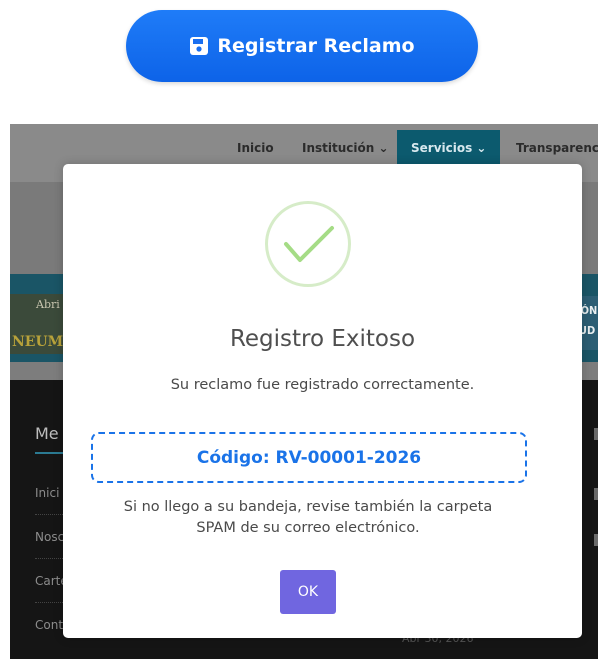 This screenshot has height=659, width=598. I want to click on modal-note-line2: SPAM de su correo electrónico., so click(308, 528).